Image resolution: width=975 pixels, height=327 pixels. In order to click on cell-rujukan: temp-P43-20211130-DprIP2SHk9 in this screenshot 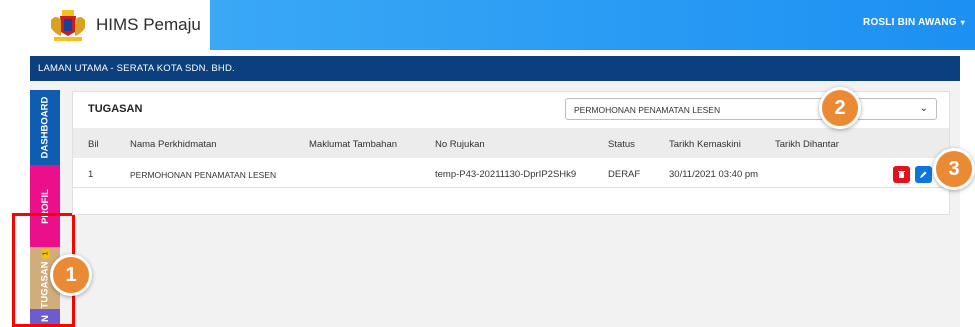, I will do `click(506, 174)`.